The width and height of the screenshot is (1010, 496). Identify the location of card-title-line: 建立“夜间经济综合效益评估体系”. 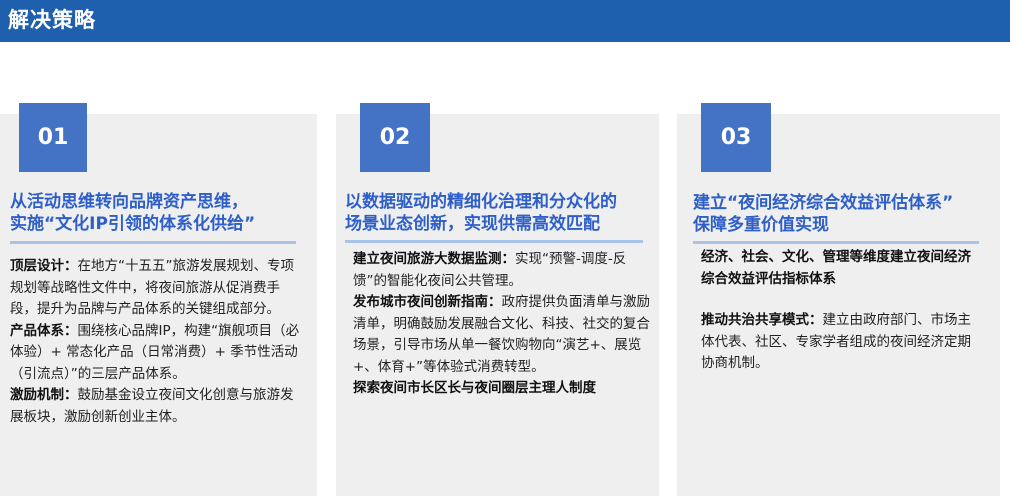
(823, 203).